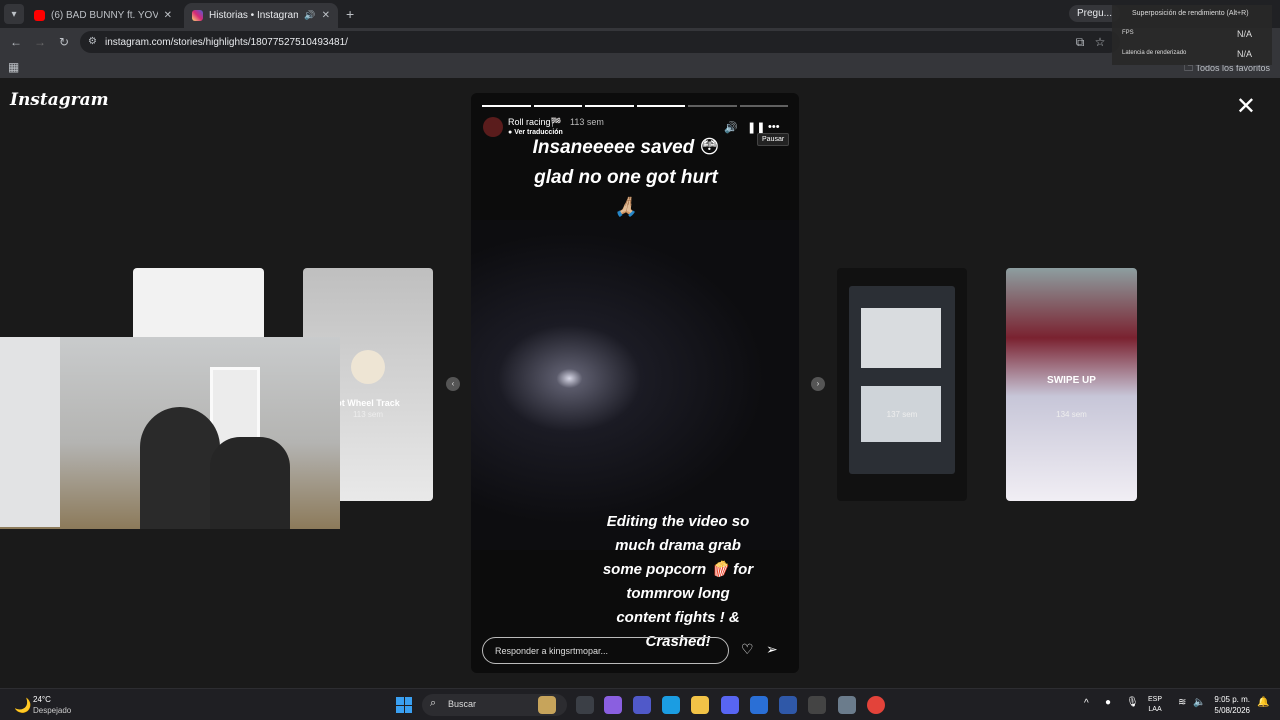 The height and width of the screenshot is (720, 1280). What do you see at coordinates (626, 147) in the screenshot?
I see `caption-line: Insaneeeee saved 😳` at bounding box center [626, 147].